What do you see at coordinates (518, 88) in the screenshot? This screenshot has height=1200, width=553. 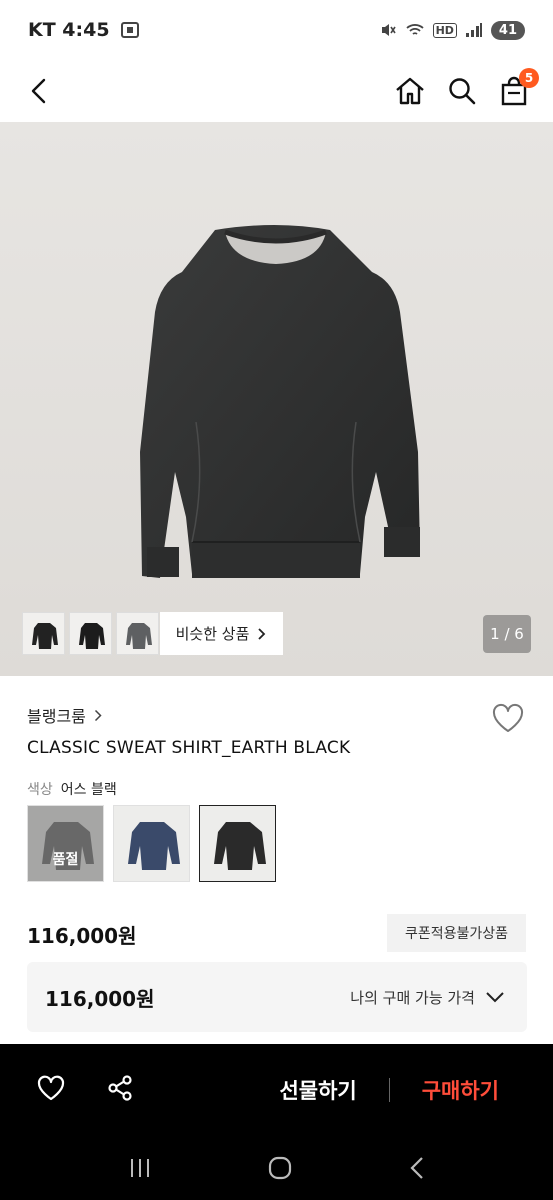 I see `cart-button: 5` at bounding box center [518, 88].